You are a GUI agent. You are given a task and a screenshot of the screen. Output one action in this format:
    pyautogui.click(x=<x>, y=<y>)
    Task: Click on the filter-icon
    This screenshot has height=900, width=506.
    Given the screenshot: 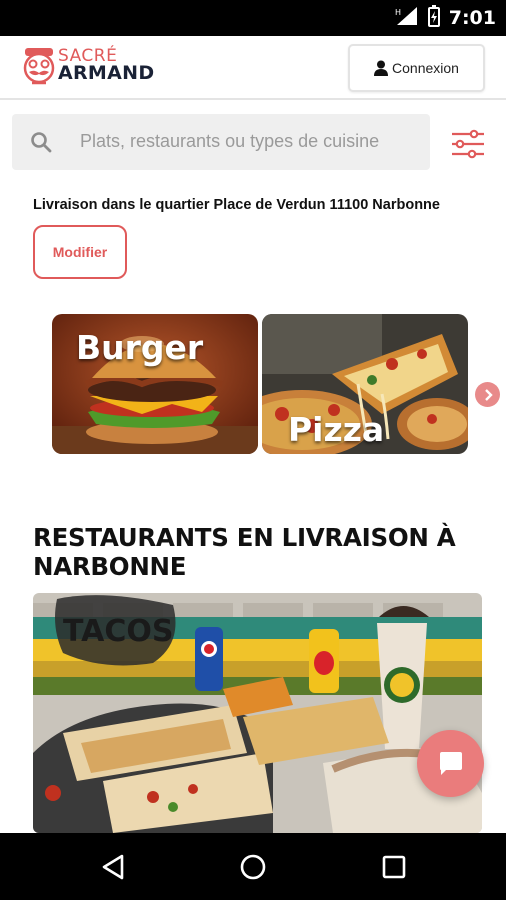 What is the action you would take?
    pyautogui.click(x=468, y=144)
    